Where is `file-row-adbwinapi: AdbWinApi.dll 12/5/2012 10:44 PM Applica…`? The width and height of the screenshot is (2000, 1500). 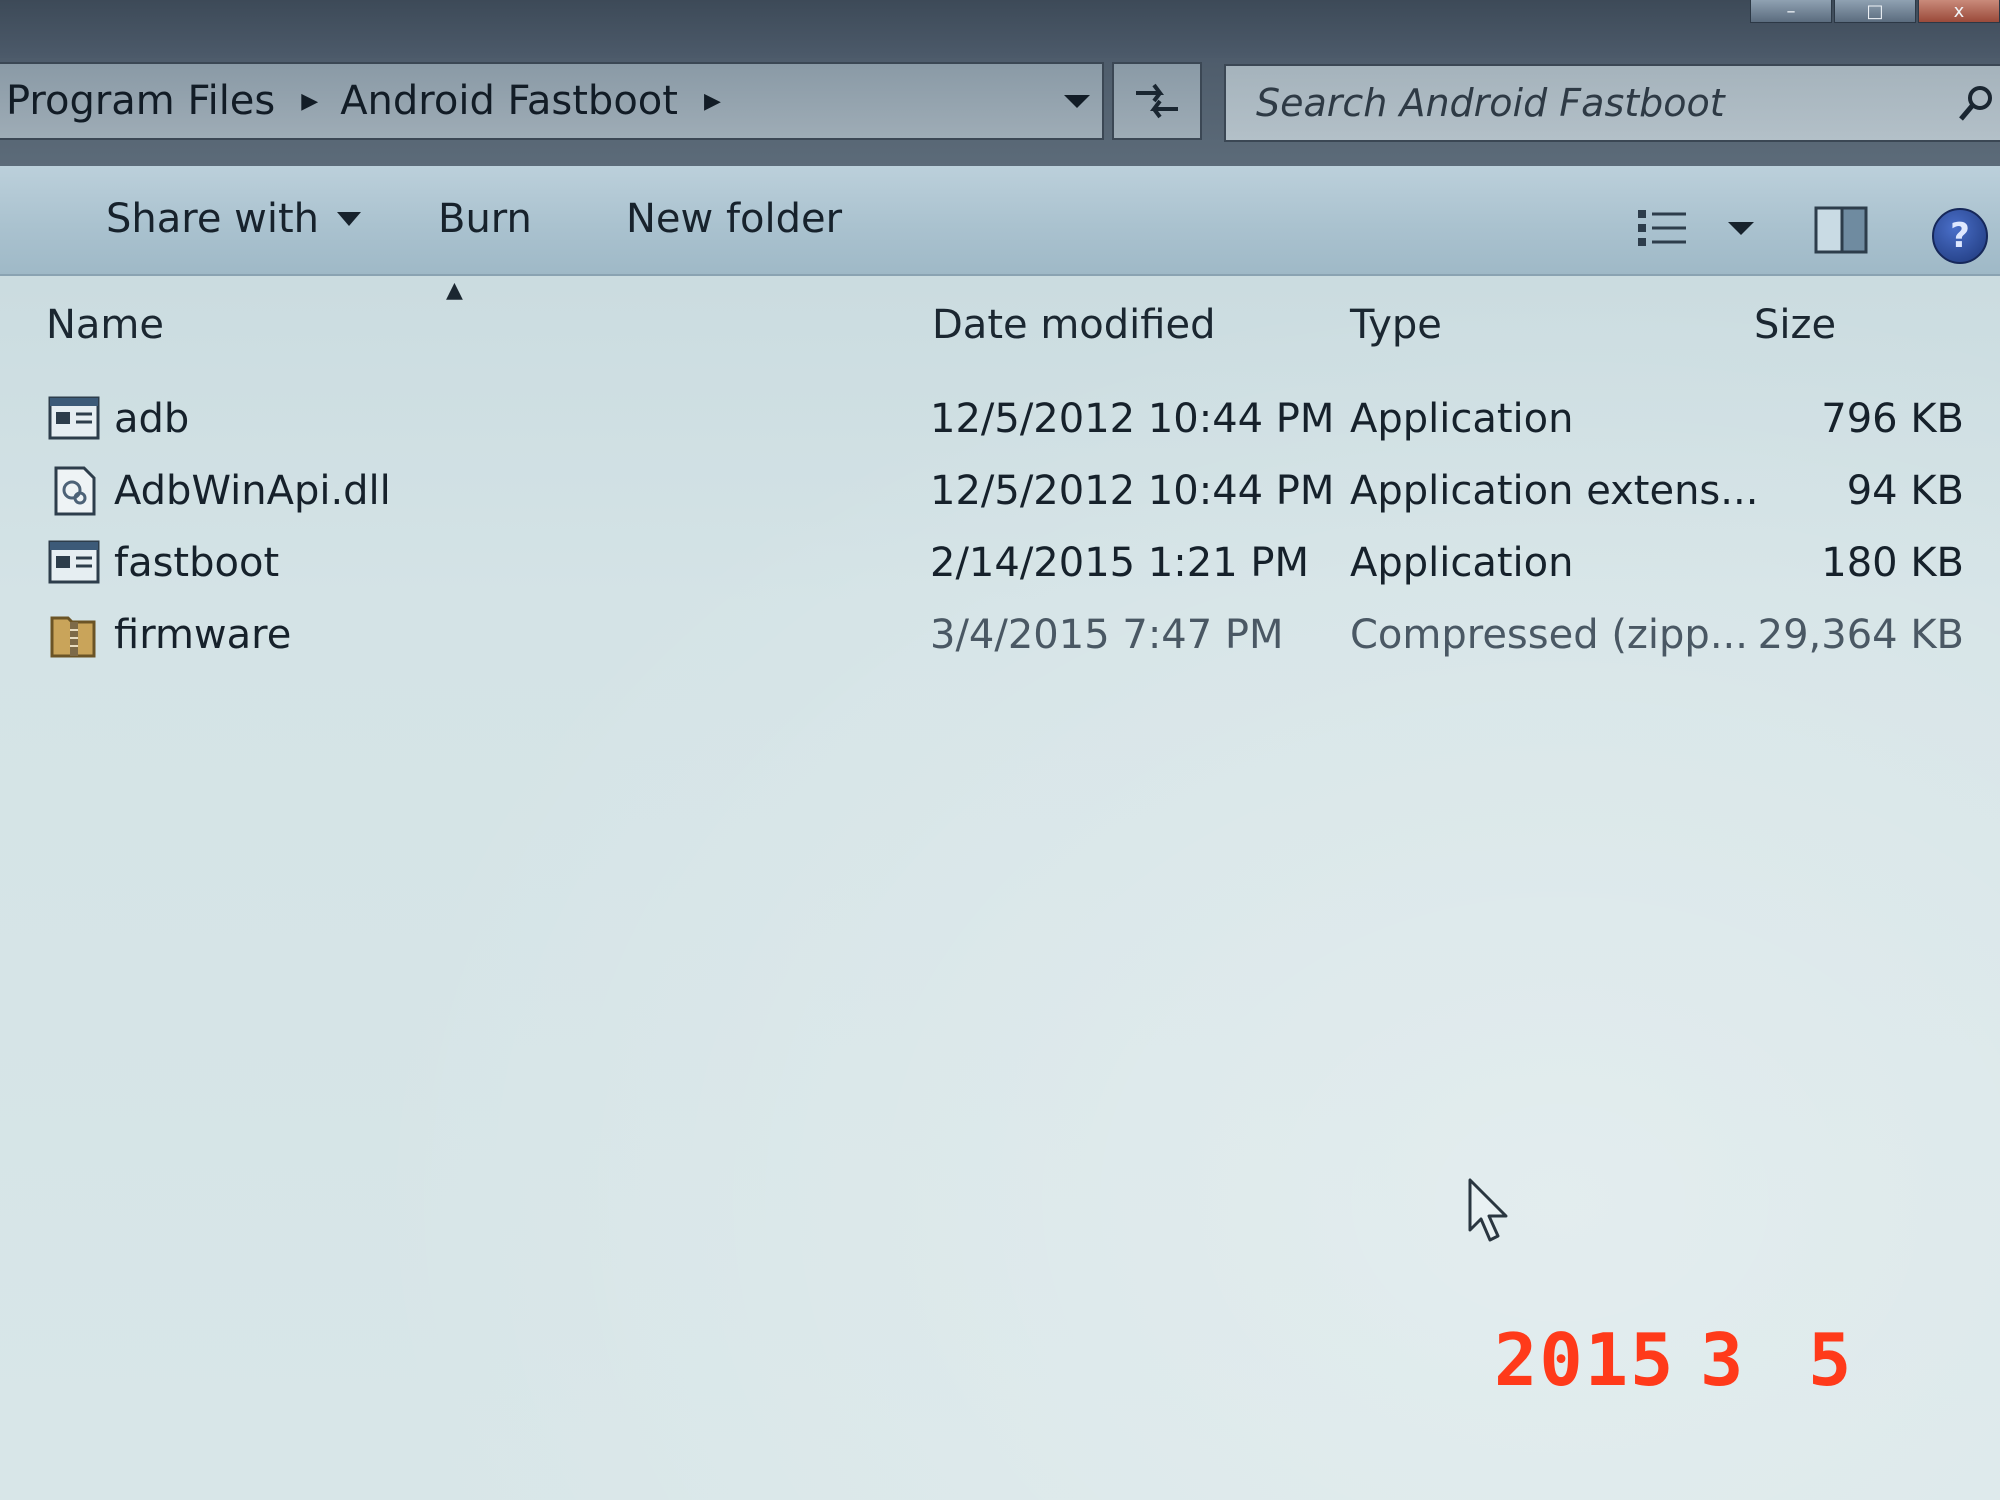 file-row-adbwinapi: AdbWinApi.dll 12/5/2012 10:44 PM Applica… is located at coordinates (1000, 495).